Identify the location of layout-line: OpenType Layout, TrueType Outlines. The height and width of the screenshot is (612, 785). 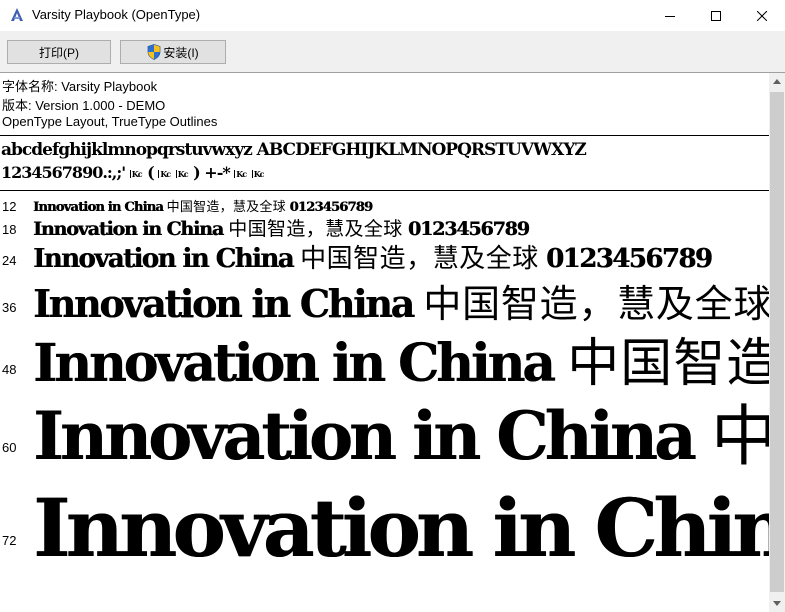
(110, 121).